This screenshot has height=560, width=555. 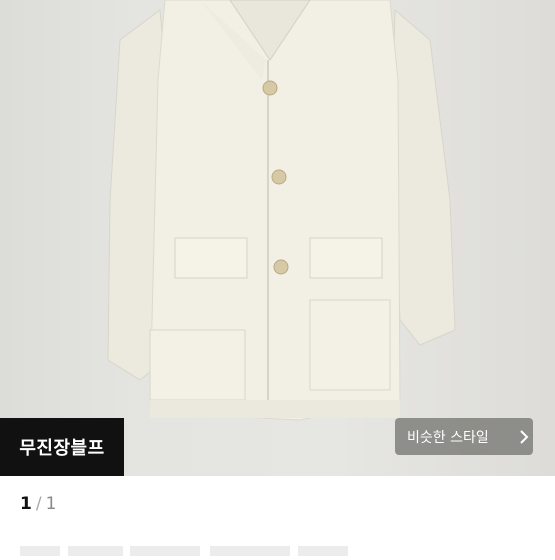 What do you see at coordinates (185, 552) in the screenshot?
I see `product-title-partial` at bounding box center [185, 552].